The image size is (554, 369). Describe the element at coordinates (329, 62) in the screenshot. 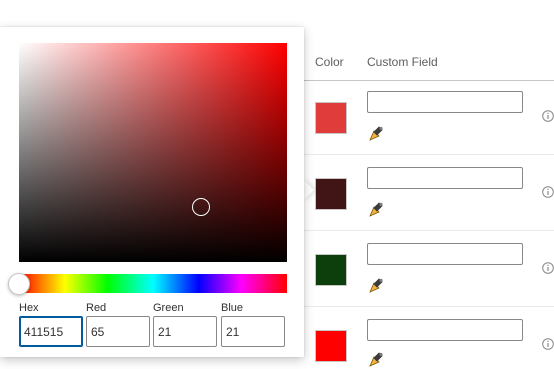

I see `column-header-color: Color` at that location.